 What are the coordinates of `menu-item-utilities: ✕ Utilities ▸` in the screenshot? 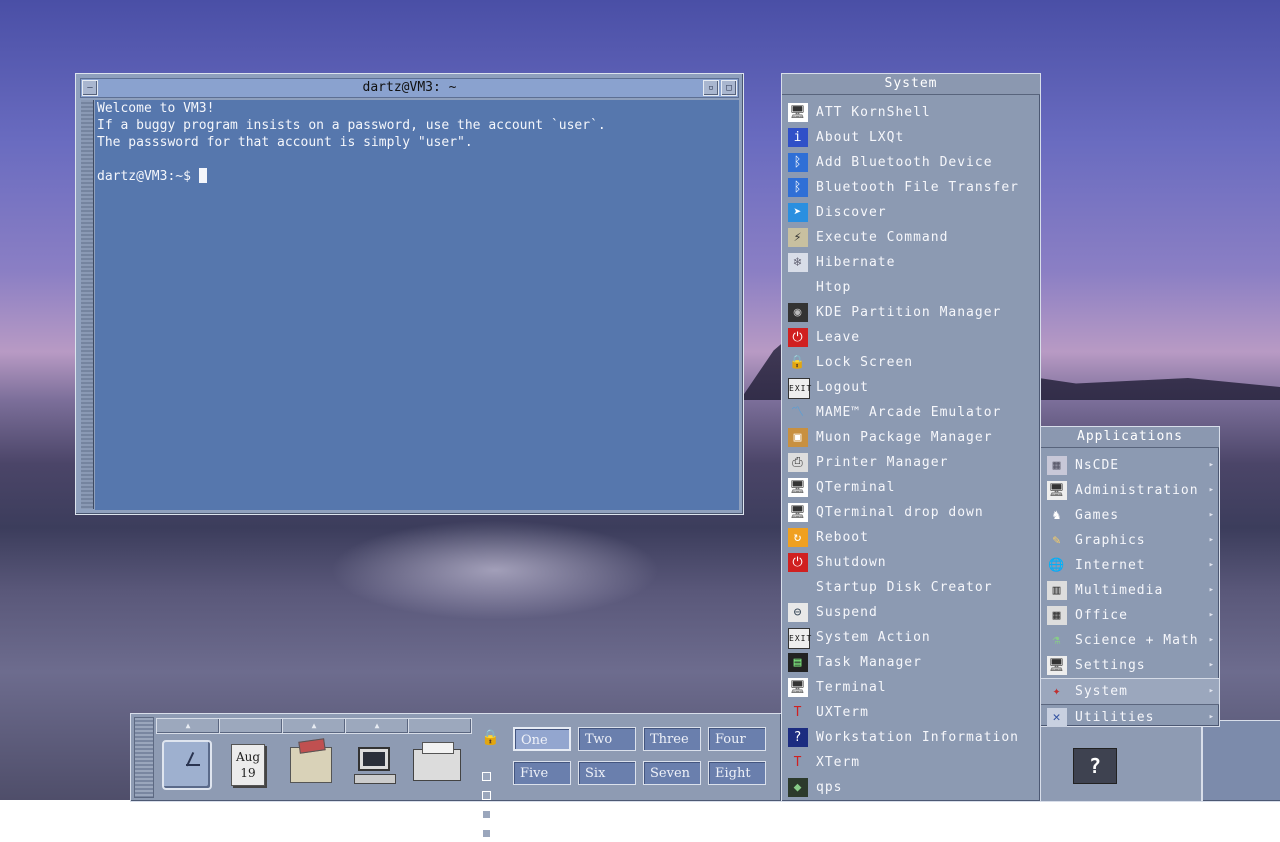 It's located at (1130, 717).